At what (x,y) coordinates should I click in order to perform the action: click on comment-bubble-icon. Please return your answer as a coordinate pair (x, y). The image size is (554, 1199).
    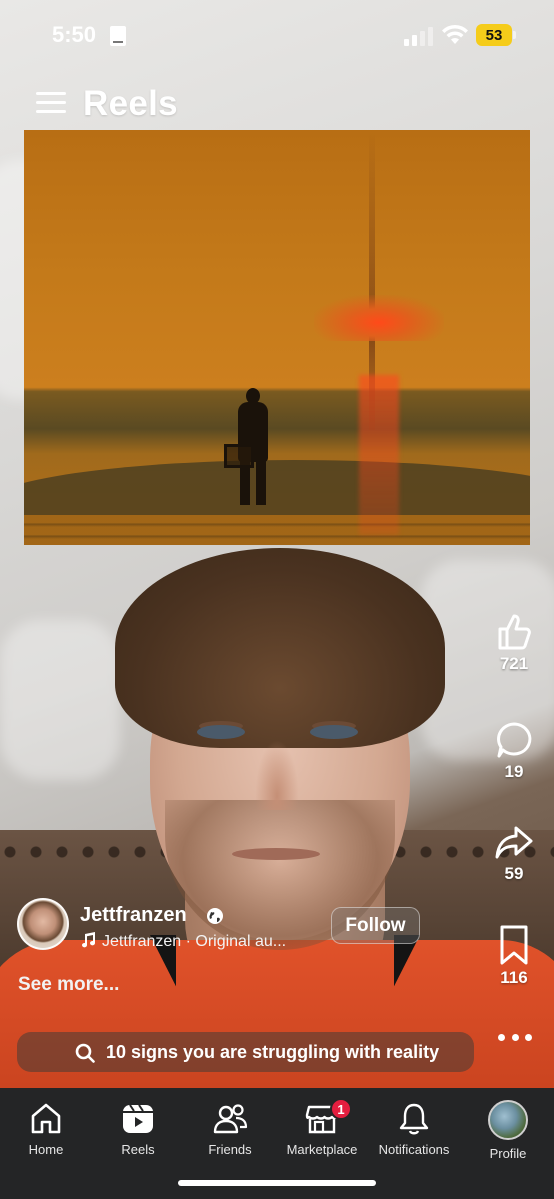
    Looking at the image, I should click on (514, 740).